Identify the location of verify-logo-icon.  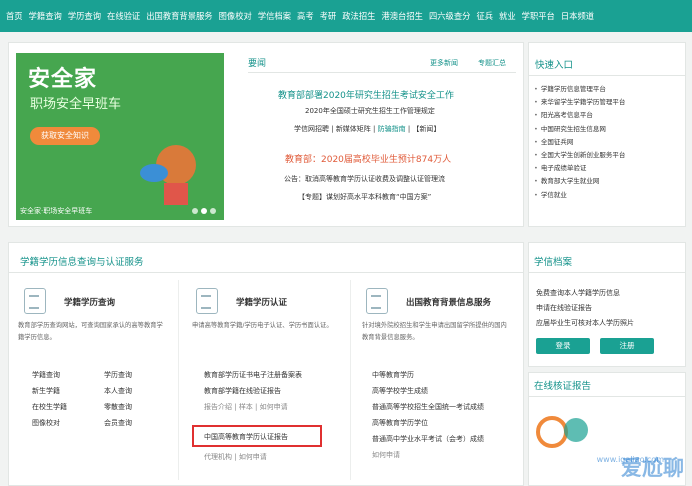
(562, 432).